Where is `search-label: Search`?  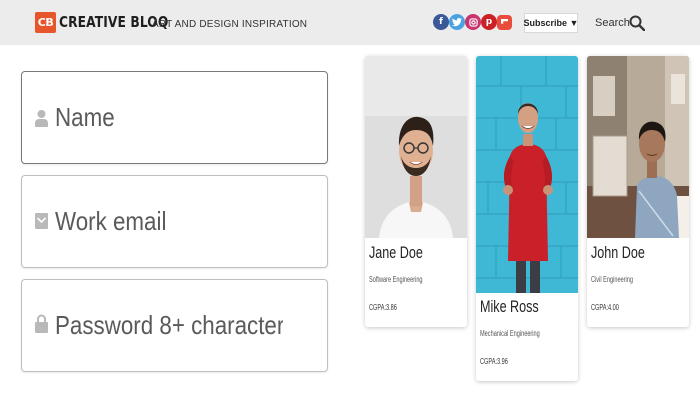
search-label: Search is located at coordinates (612, 23).